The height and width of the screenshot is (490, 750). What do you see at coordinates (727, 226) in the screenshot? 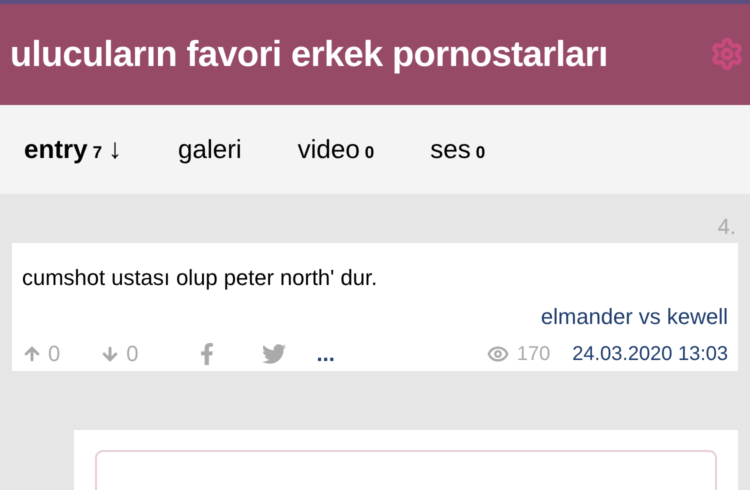
I see `entry-number: 4.` at bounding box center [727, 226].